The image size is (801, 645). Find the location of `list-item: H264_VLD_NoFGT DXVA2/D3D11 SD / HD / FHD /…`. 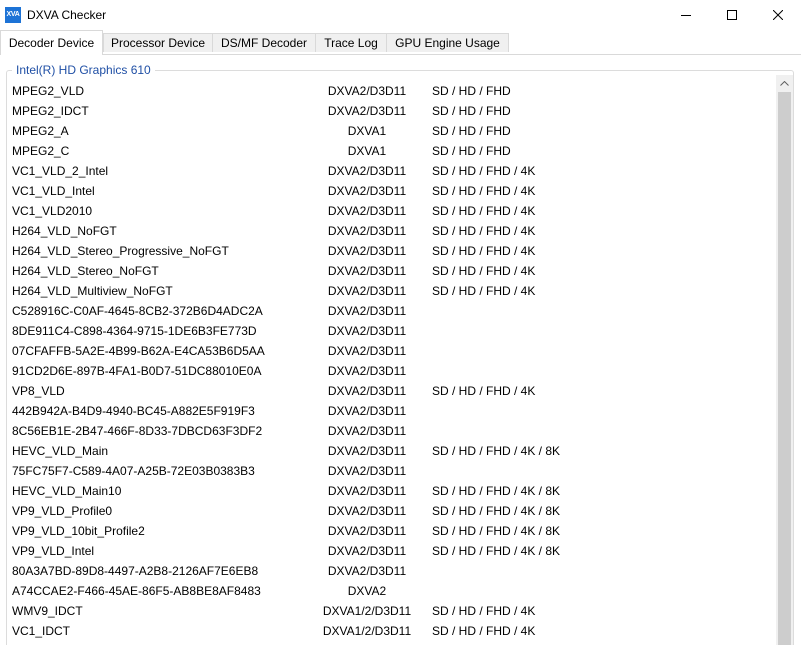

list-item: H264_VLD_NoFGT DXVA2/D3D11 SD / HD / FHD /… is located at coordinates (392, 231).